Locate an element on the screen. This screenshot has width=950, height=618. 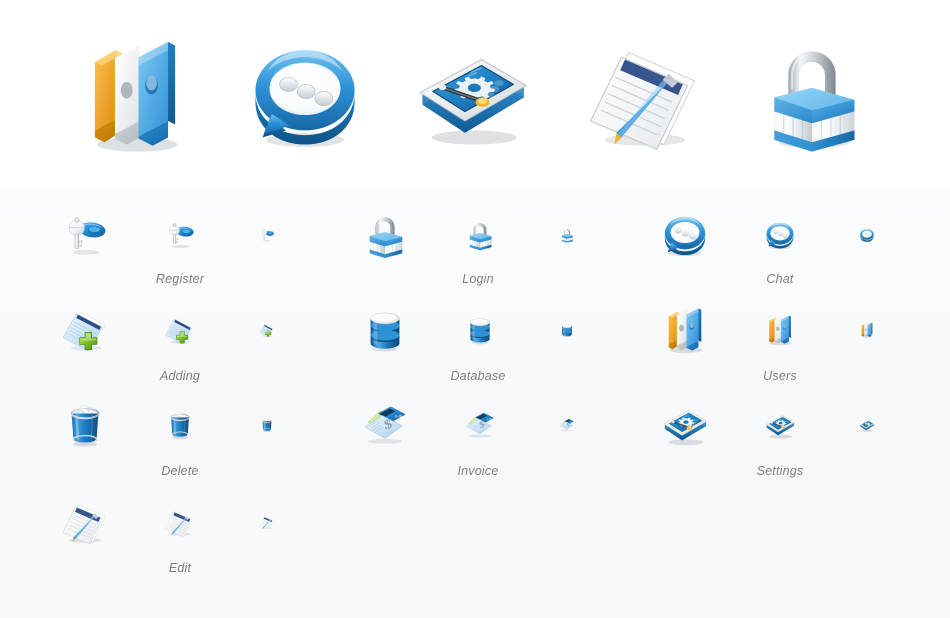
icon-users-large is located at coordinates (685, 330).